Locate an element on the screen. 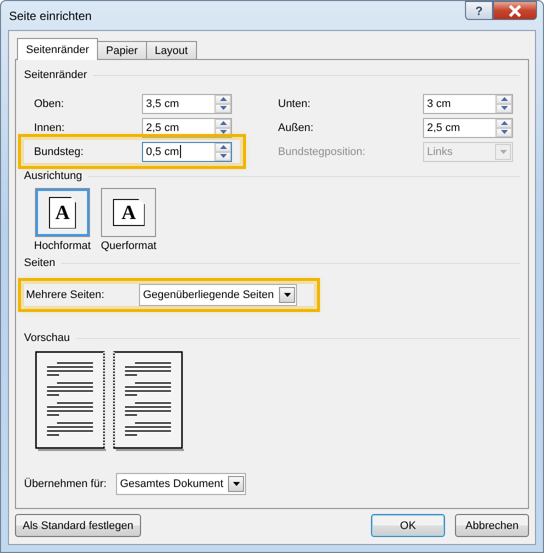  tab: Papier is located at coordinates (122, 50).